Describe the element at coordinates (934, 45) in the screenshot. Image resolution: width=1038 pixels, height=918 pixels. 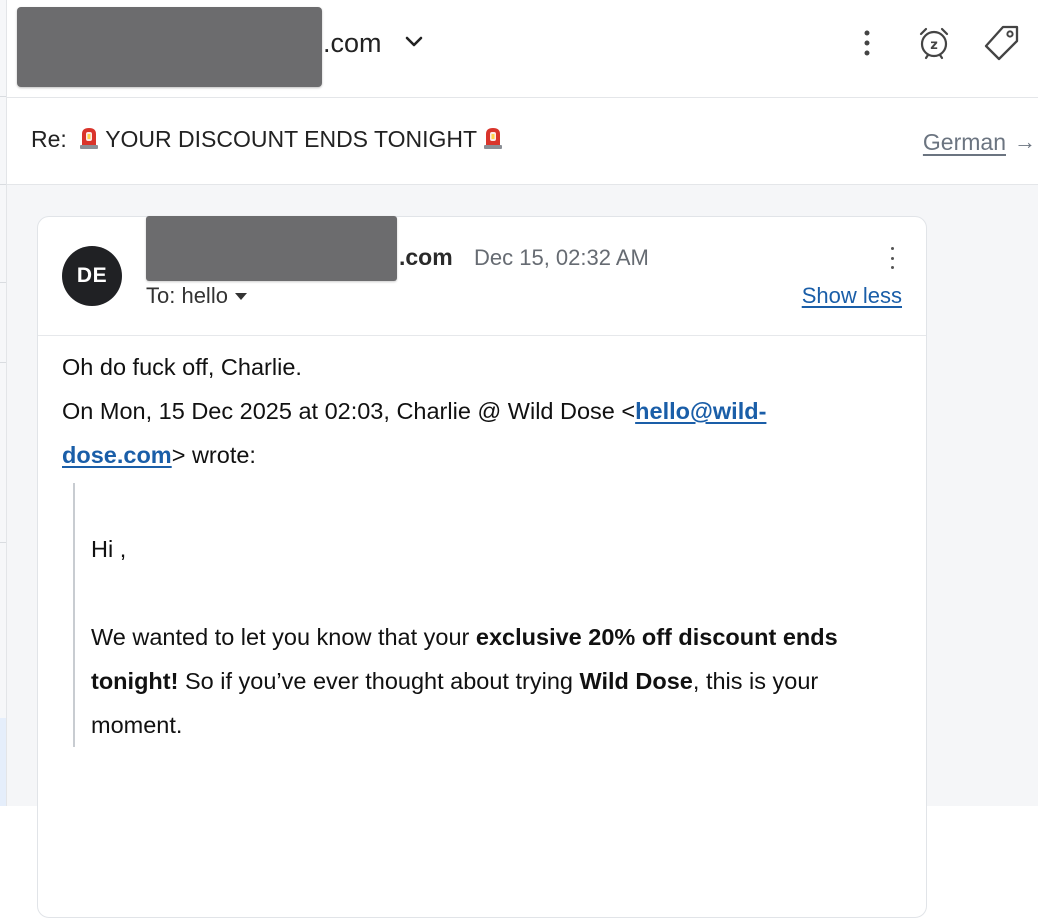
I see `svg-text: z` at that location.